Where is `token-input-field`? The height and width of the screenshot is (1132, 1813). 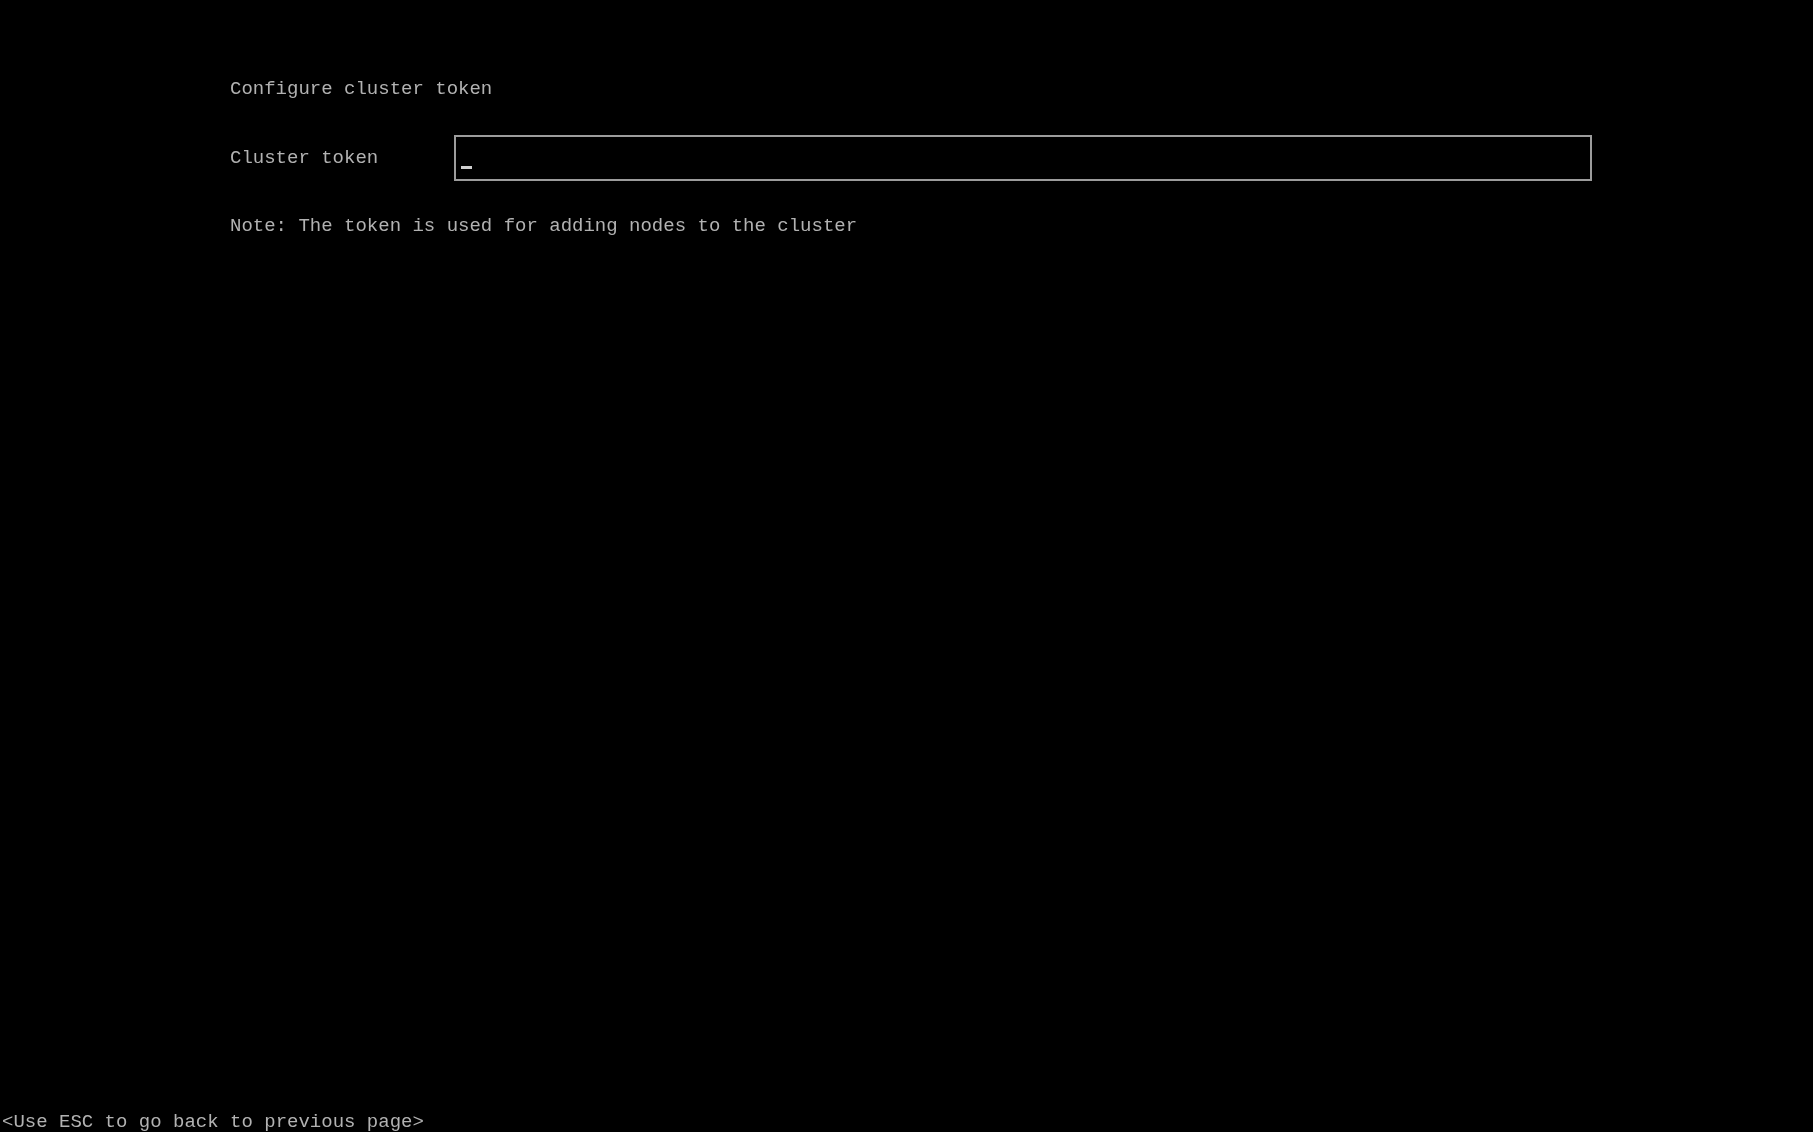 token-input-field is located at coordinates (1023, 158).